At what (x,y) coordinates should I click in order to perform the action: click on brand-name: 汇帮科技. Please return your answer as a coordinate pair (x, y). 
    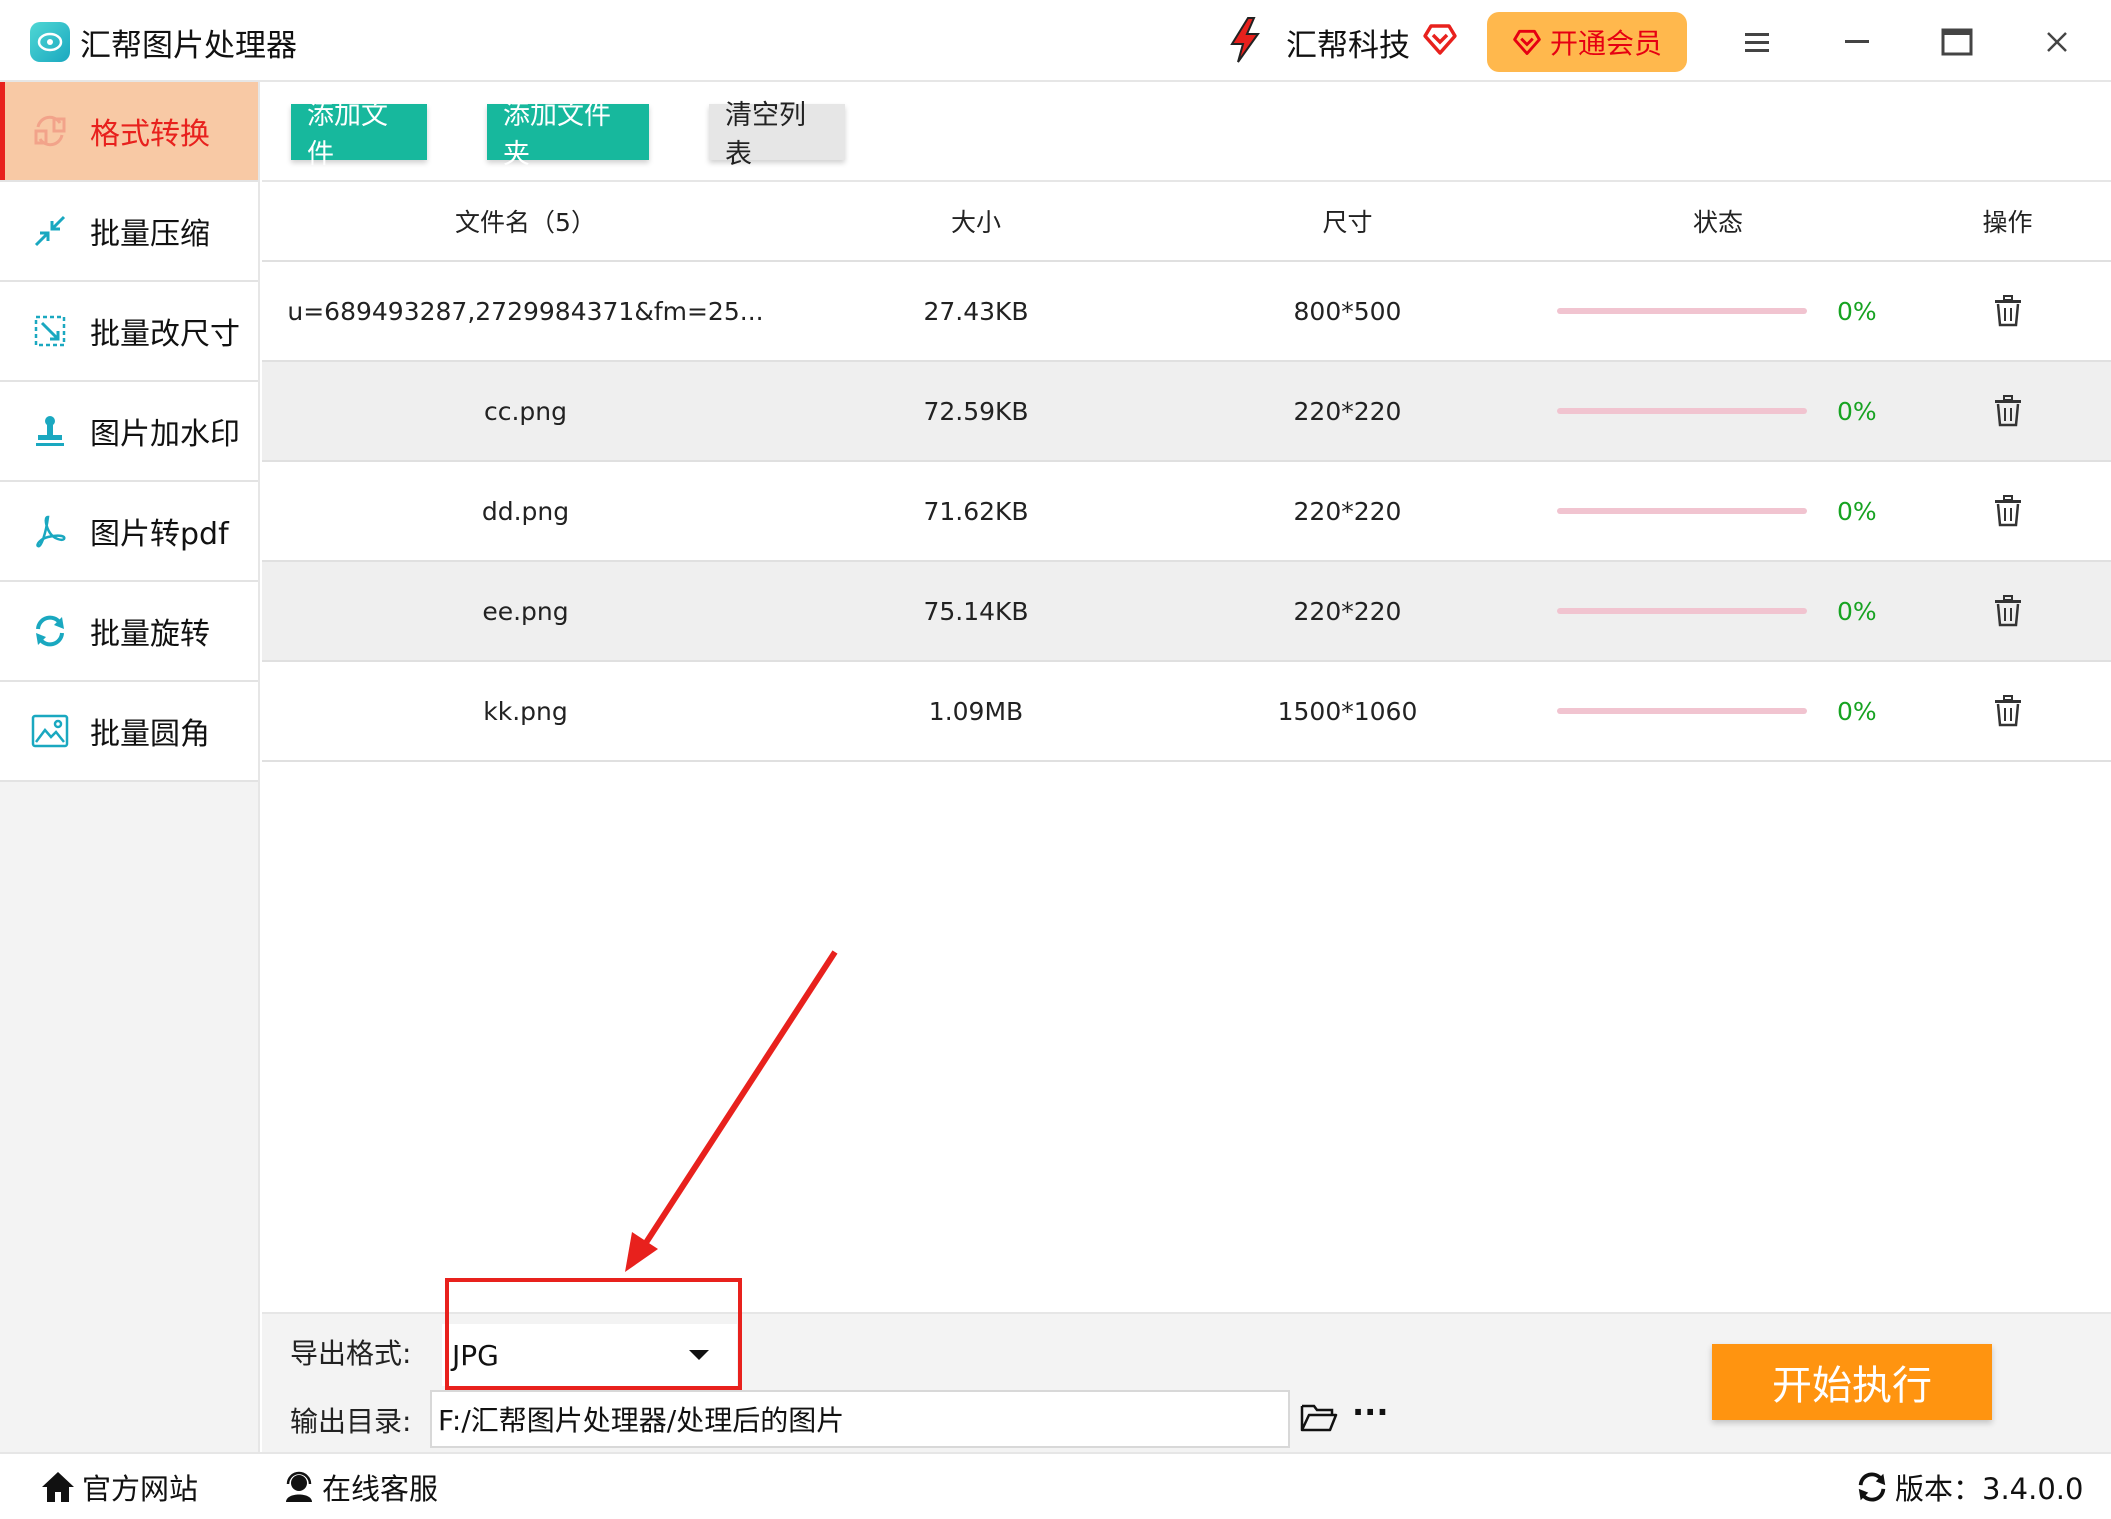
    Looking at the image, I should click on (1348, 46).